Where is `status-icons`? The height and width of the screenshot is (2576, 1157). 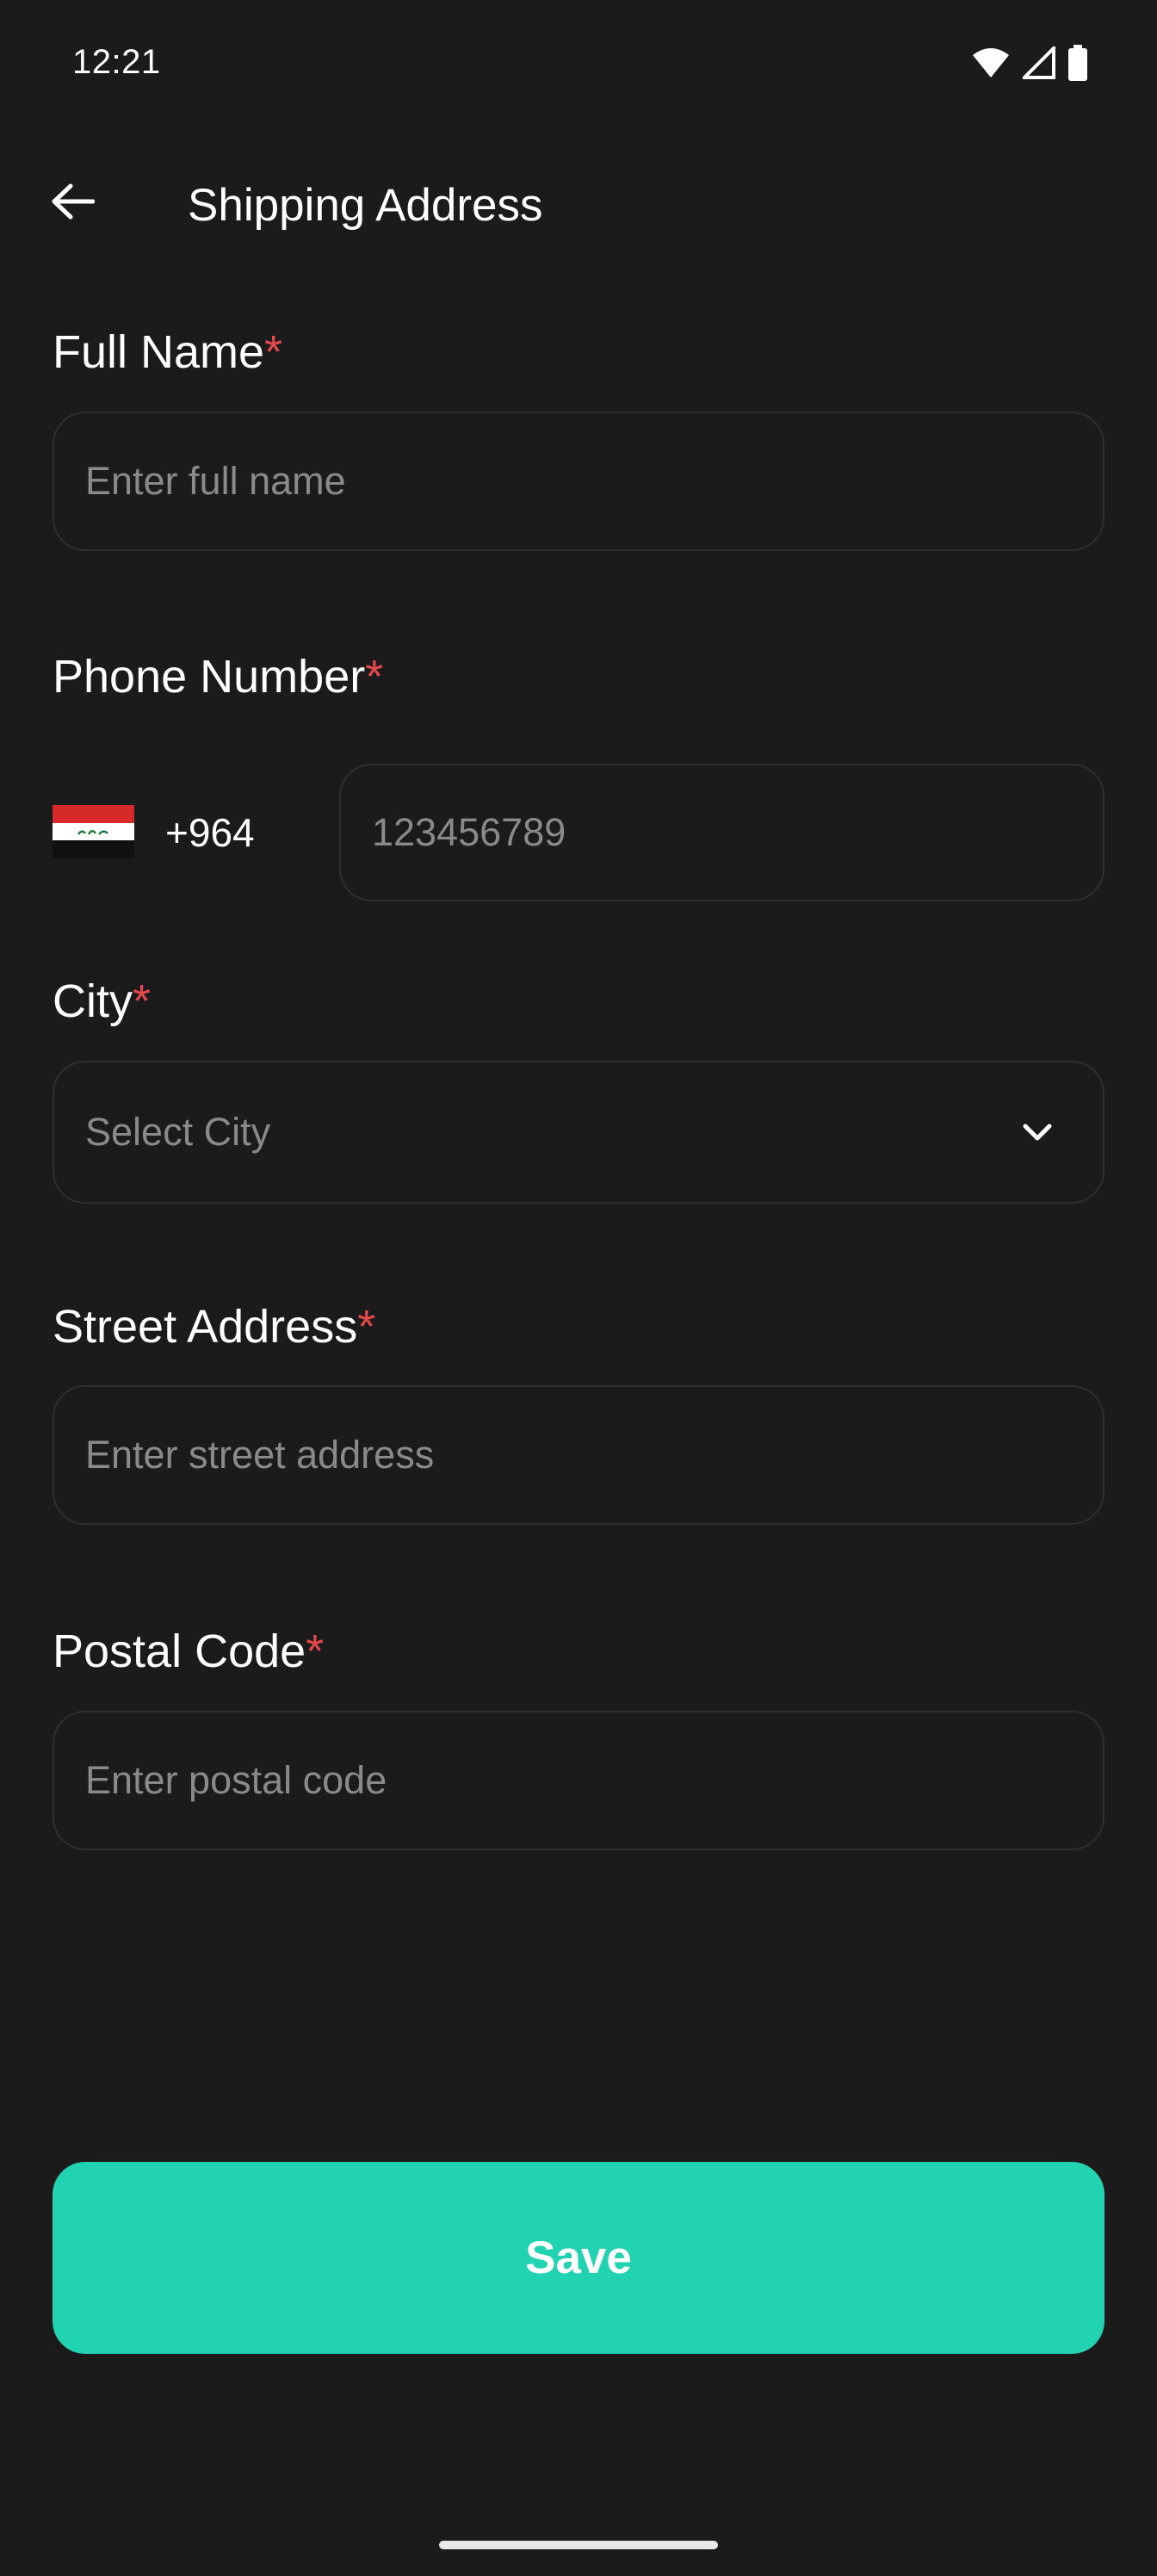 status-icons is located at coordinates (1029, 64).